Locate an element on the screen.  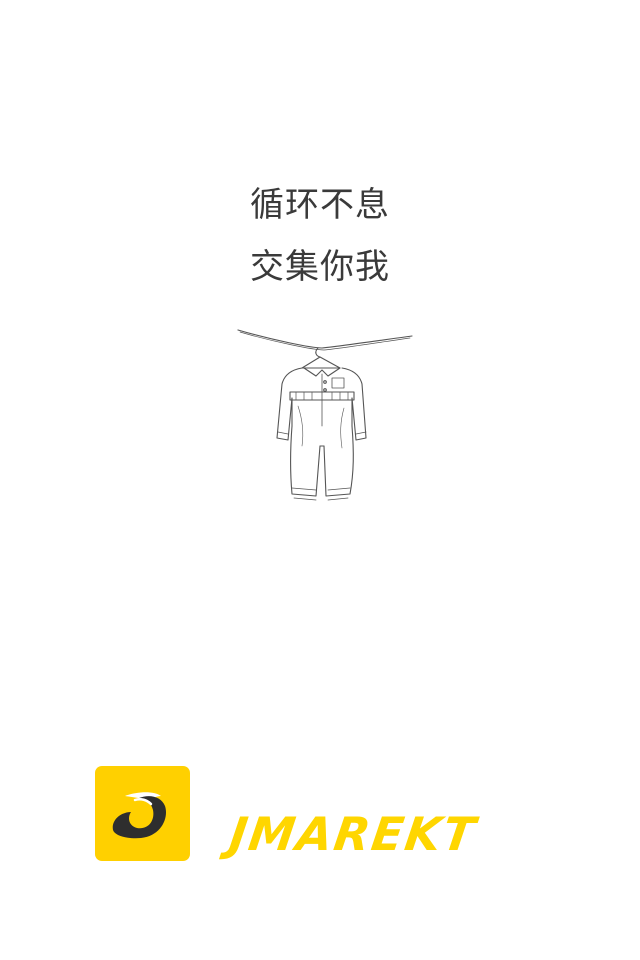
brand-wordmark: JMAREKT is located at coordinates (391, 836).